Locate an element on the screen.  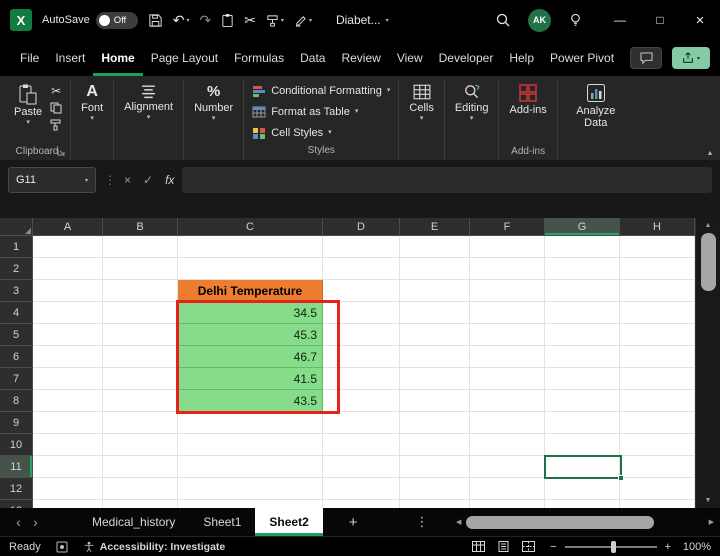
cell-H2 is located at coordinates (657, 269).